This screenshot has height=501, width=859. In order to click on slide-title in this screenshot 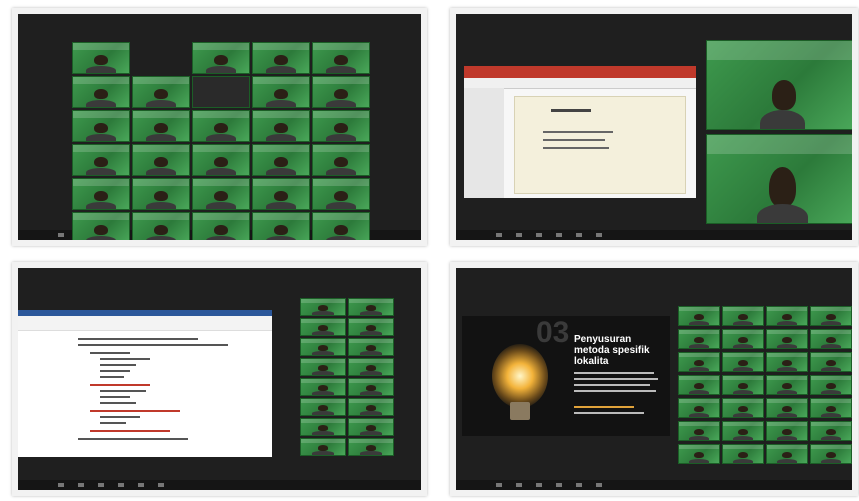, I will do `click(571, 110)`.